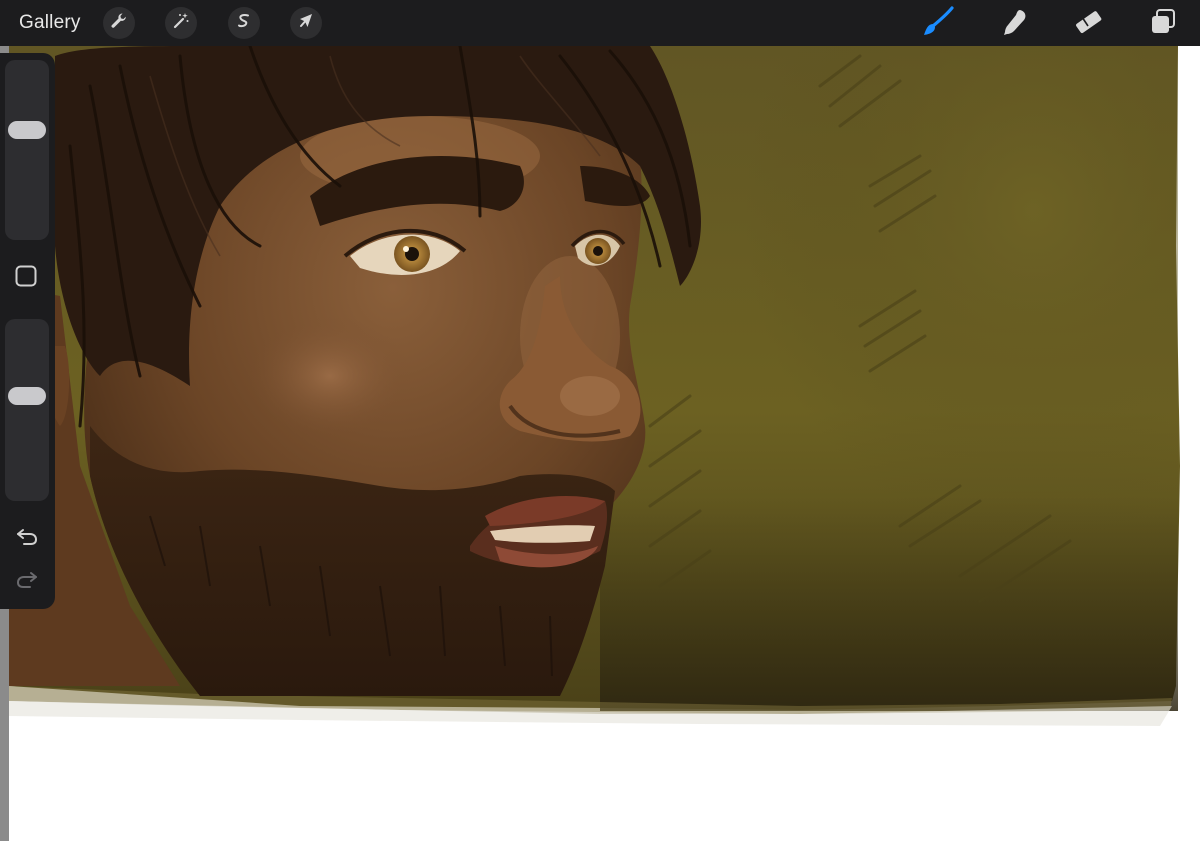 The width and height of the screenshot is (1200, 841). What do you see at coordinates (27, 395) in the screenshot?
I see `opacity-thumb` at bounding box center [27, 395].